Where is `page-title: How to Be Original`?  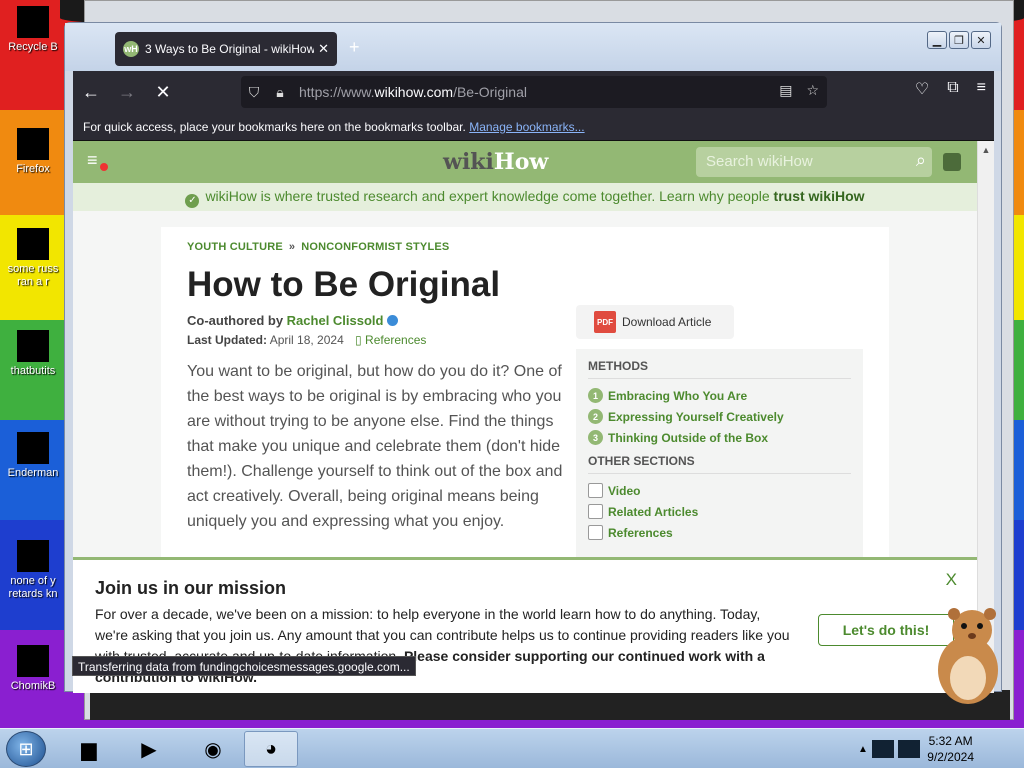 page-title: How to Be Original is located at coordinates (344, 284).